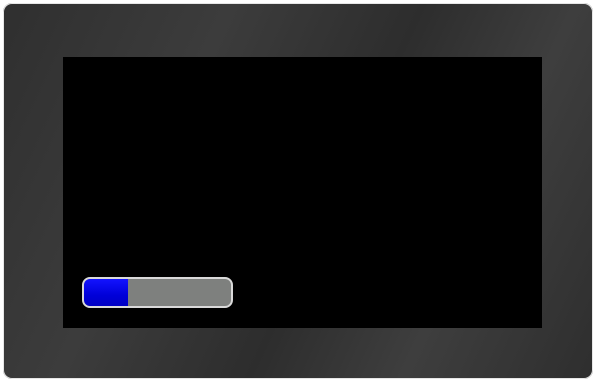 This screenshot has width=596, height=381. Describe the element at coordinates (157, 292) in the screenshot. I see `progress-bar` at that location.